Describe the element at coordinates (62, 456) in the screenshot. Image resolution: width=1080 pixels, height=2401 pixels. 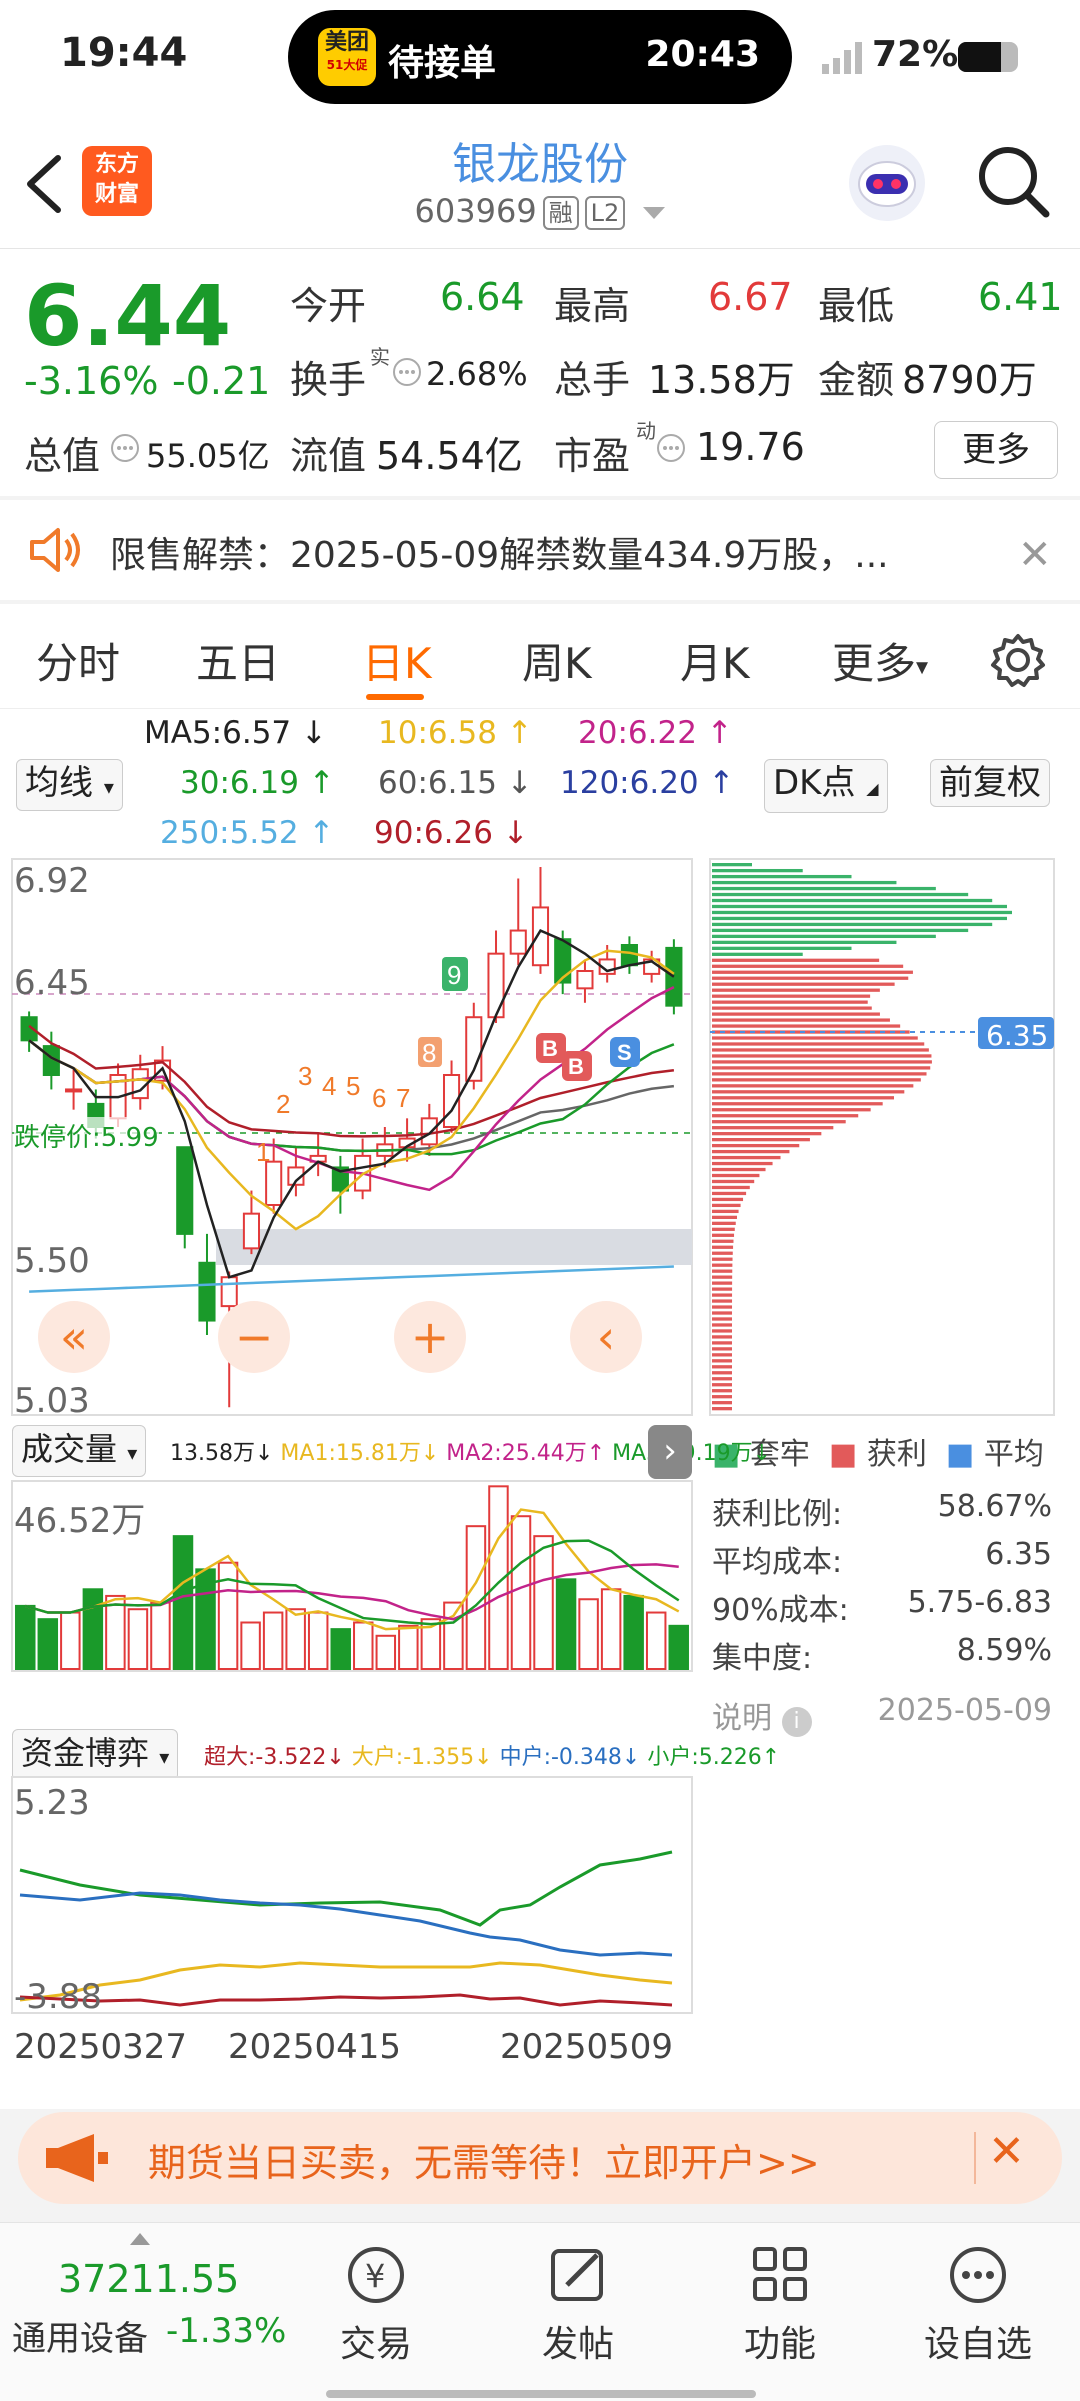
I see `mcap-label: 总值` at that location.